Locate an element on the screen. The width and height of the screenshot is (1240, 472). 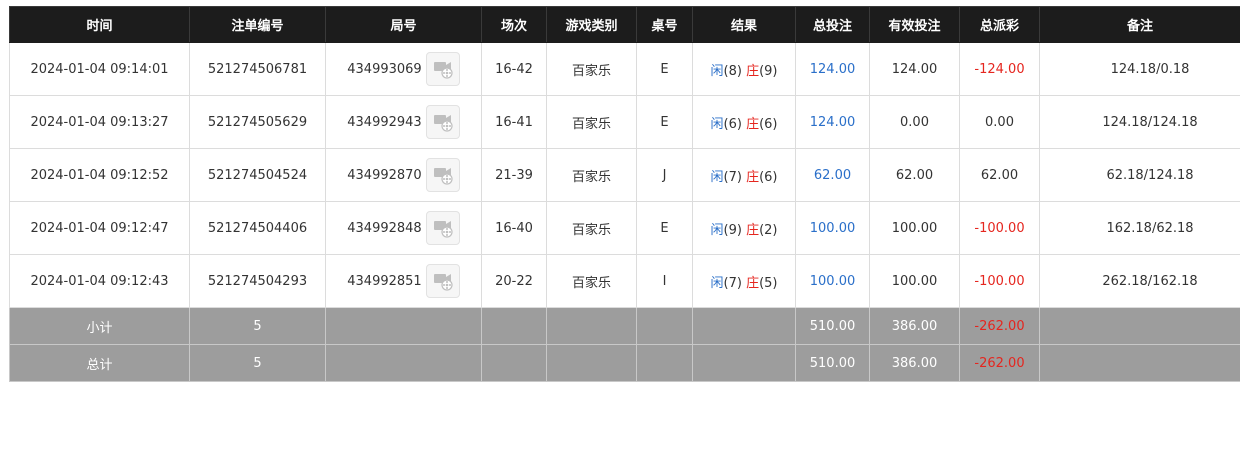
header-valid-bet: 有效投注 is located at coordinates (914, 24).